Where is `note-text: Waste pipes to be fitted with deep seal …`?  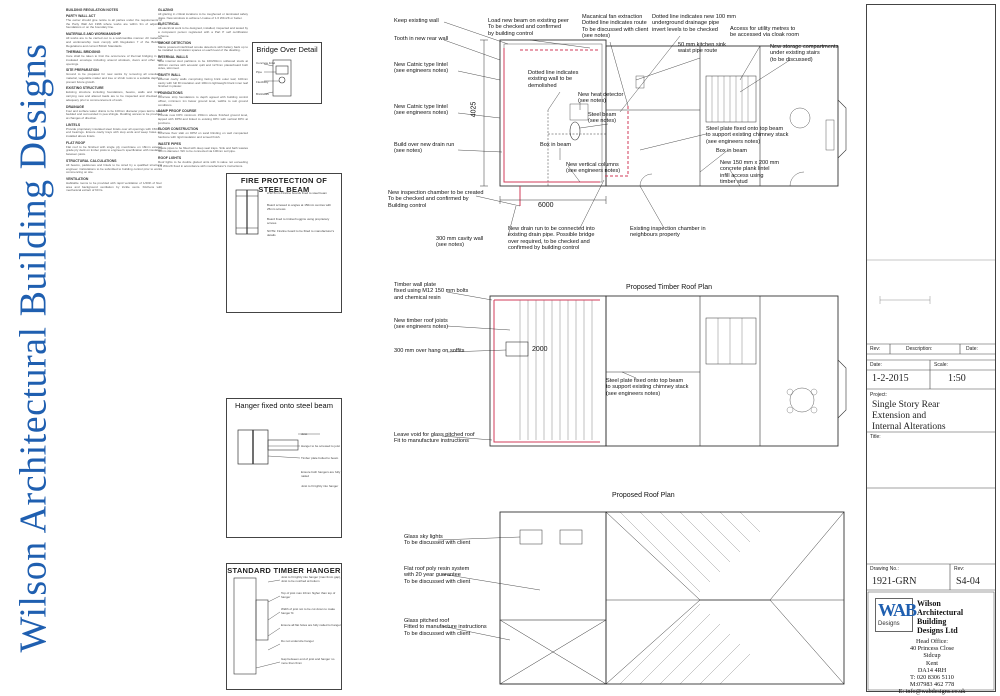
note-text: Waste pipes to be fitted with deep seal … is located at coordinates (203, 149).